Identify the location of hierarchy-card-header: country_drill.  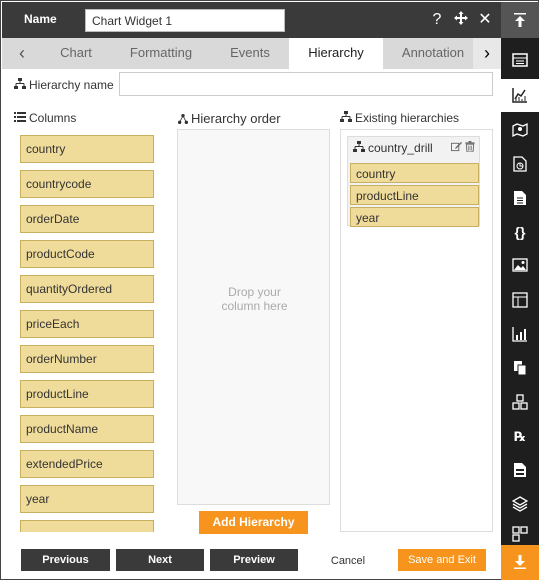
(393, 148).